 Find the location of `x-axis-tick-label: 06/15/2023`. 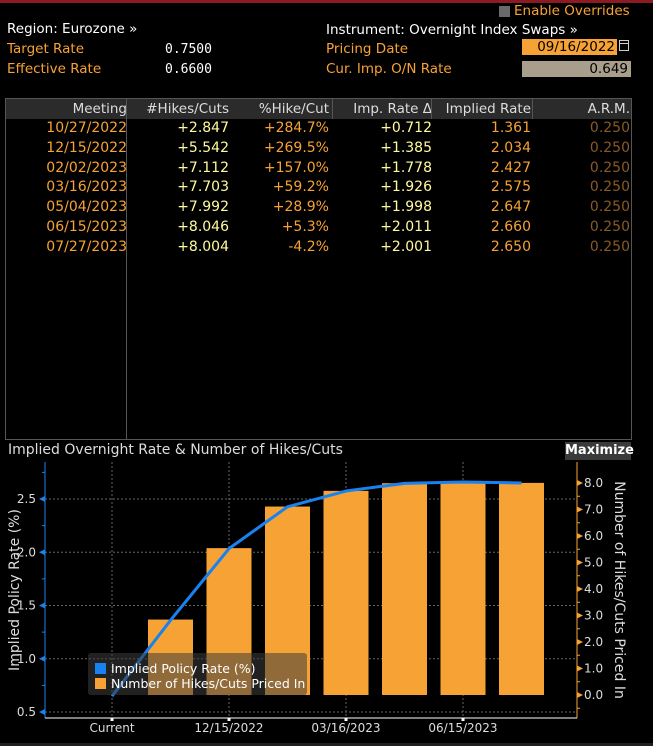

x-axis-tick-label: 06/15/2023 is located at coordinates (462, 728).